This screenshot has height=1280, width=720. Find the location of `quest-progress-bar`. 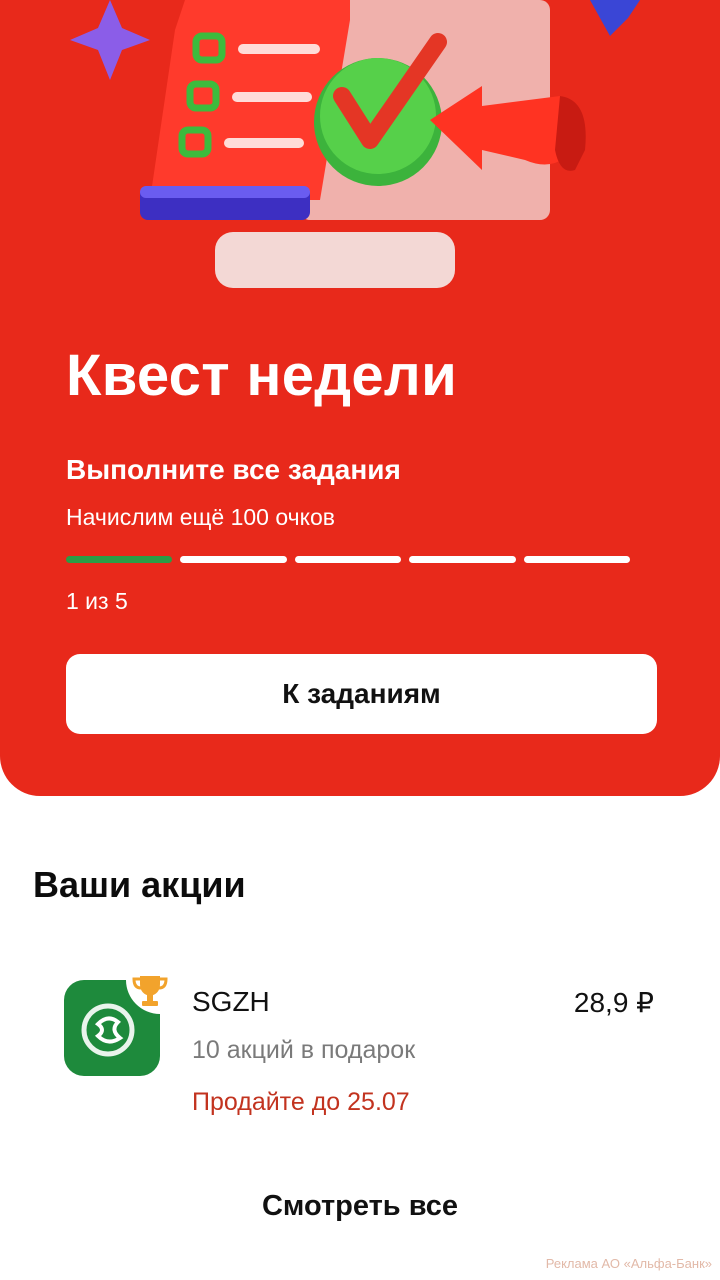

quest-progress-bar is located at coordinates (348, 560).